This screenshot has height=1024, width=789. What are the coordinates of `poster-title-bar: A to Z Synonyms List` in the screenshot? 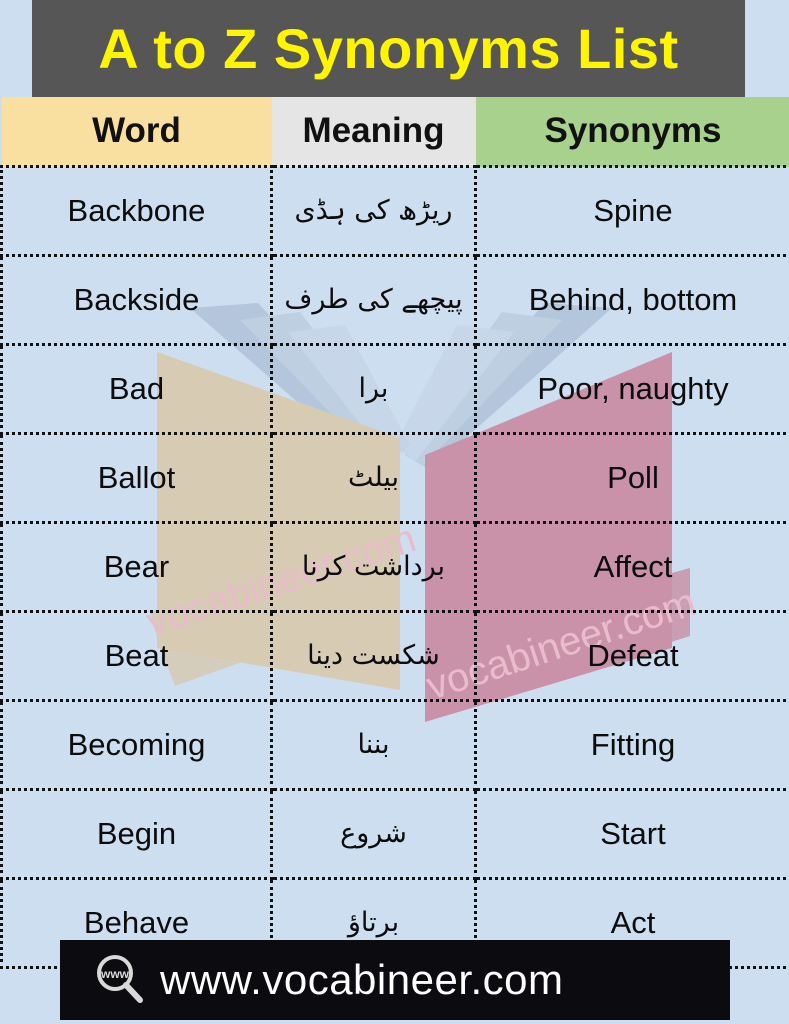 It's located at (388, 48).